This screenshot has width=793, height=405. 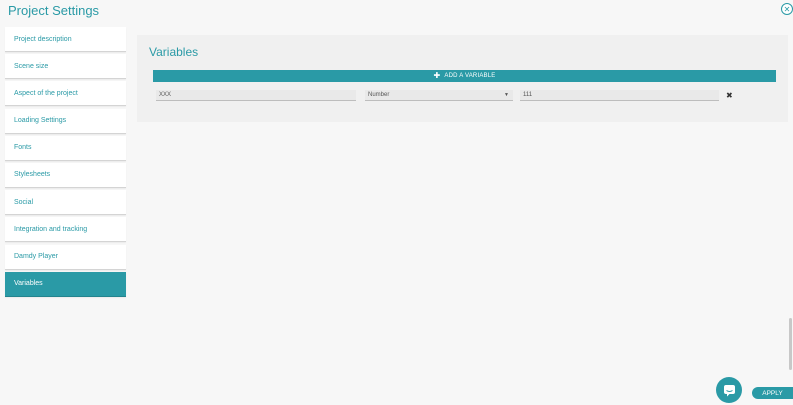 What do you see at coordinates (65, 257) in the screenshot?
I see `sidebar-item-damdy-player: Damdy Player` at bounding box center [65, 257].